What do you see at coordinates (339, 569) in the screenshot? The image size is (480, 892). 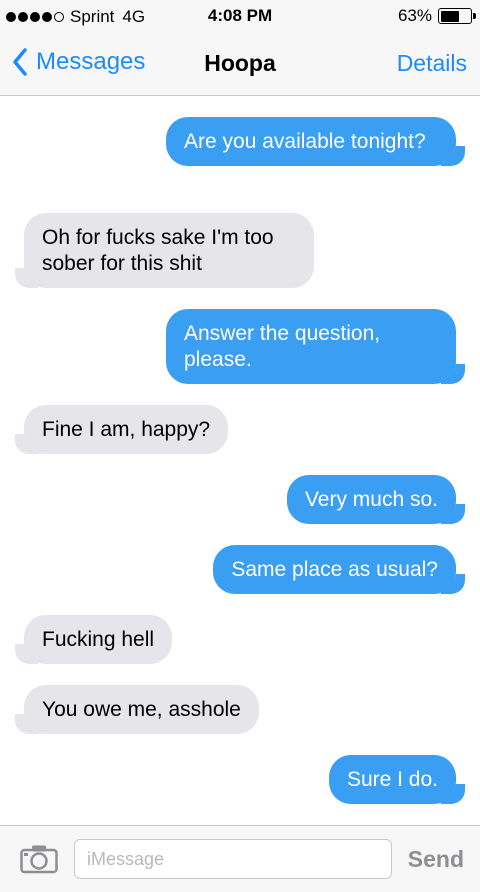 I see `message-bubble-outgoing: Same place as usual?` at bounding box center [339, 569].